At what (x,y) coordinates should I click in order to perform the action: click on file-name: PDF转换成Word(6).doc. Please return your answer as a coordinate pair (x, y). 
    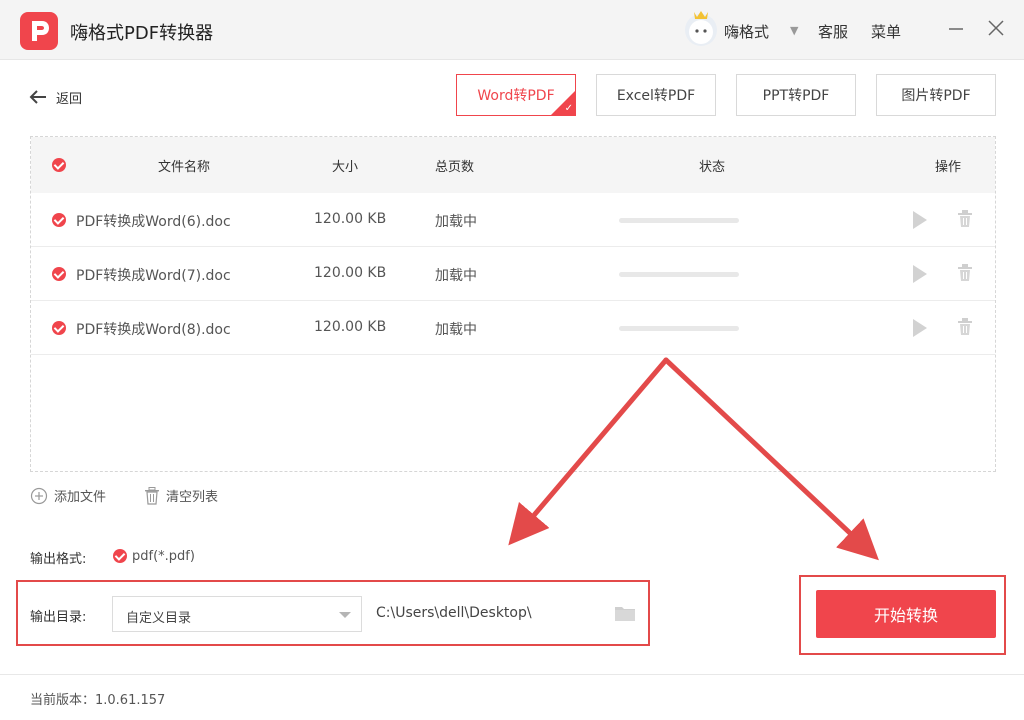
    Looking at the image, I should click on (153, 222).